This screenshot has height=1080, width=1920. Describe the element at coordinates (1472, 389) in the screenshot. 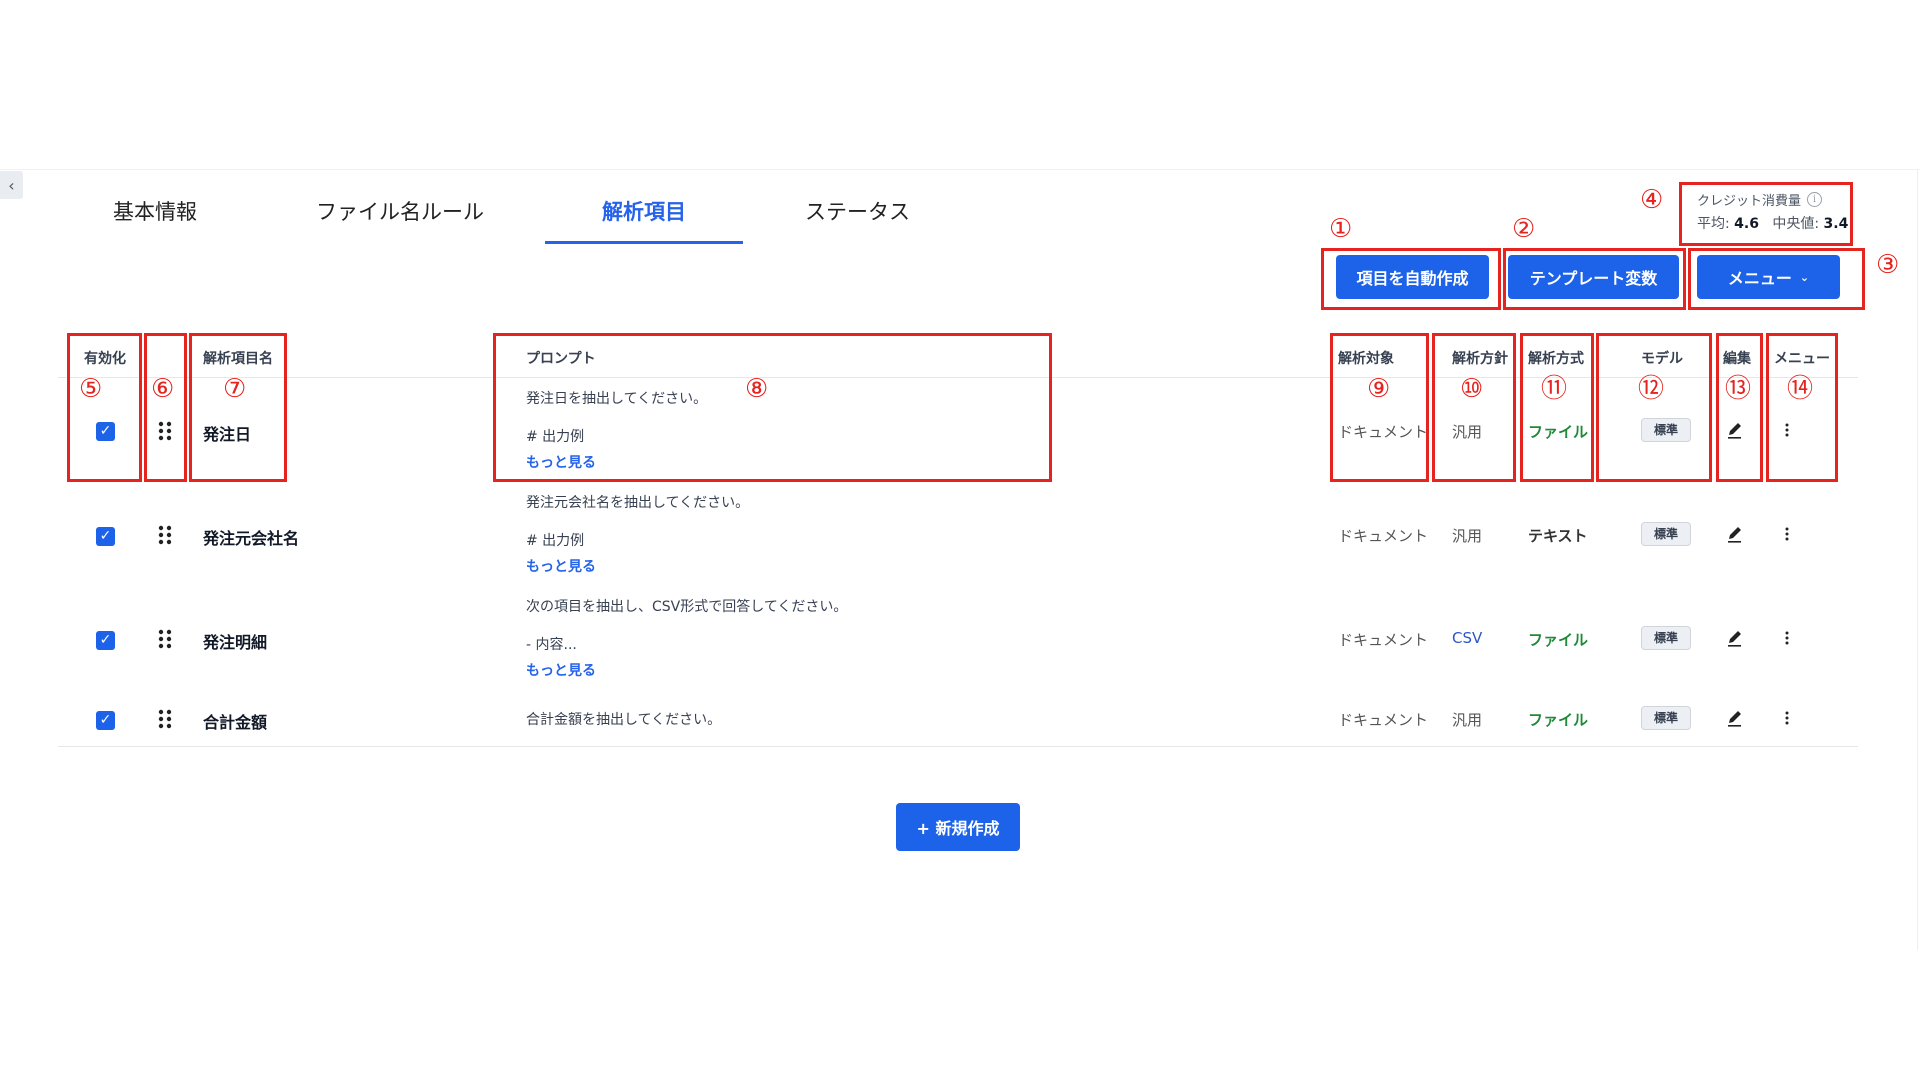

I see `annotation-number-10: ⑩` at that location.